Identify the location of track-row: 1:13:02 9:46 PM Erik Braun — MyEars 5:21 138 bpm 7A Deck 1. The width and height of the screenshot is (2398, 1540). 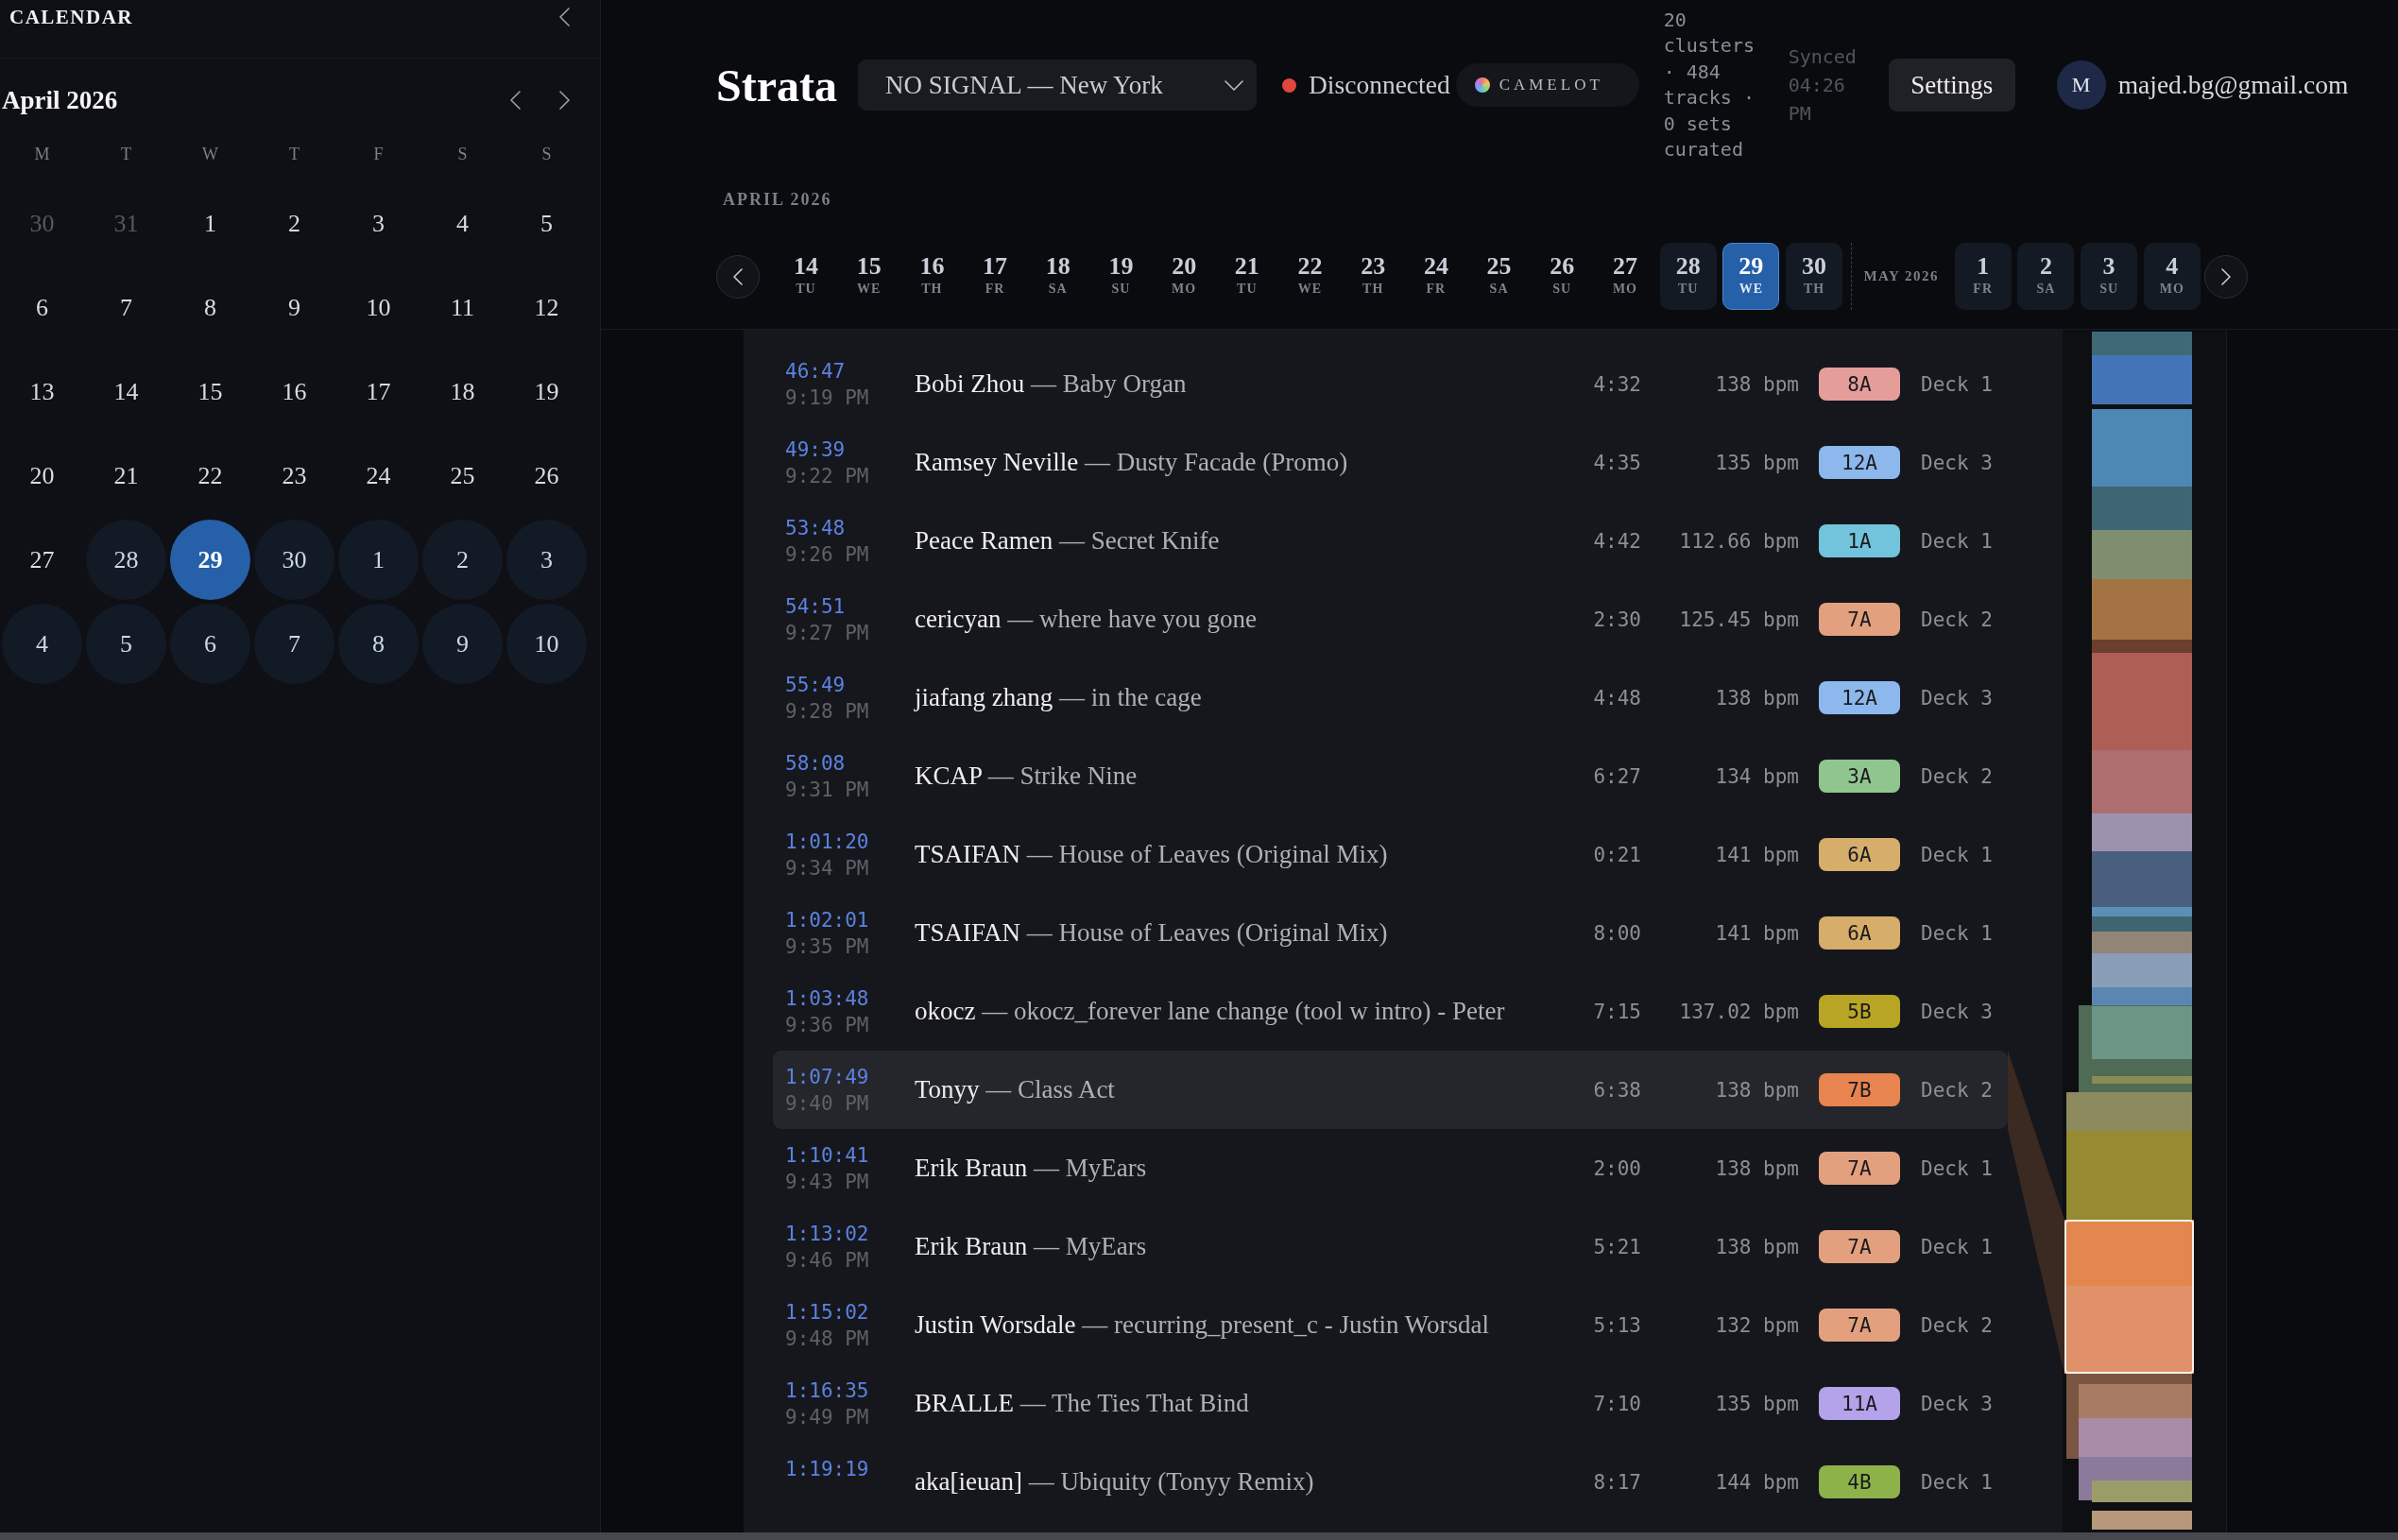
(1390, 1246).